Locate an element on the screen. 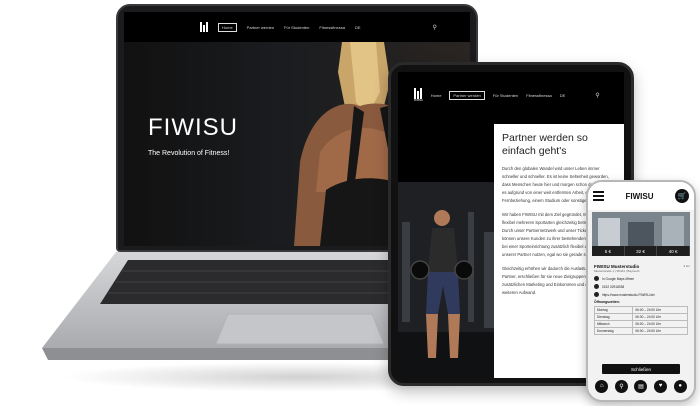 The image size is (700, 406). hours-row: Donnerstag 06:00 – 24:00 Uhr is located at coordinates (640, 331).